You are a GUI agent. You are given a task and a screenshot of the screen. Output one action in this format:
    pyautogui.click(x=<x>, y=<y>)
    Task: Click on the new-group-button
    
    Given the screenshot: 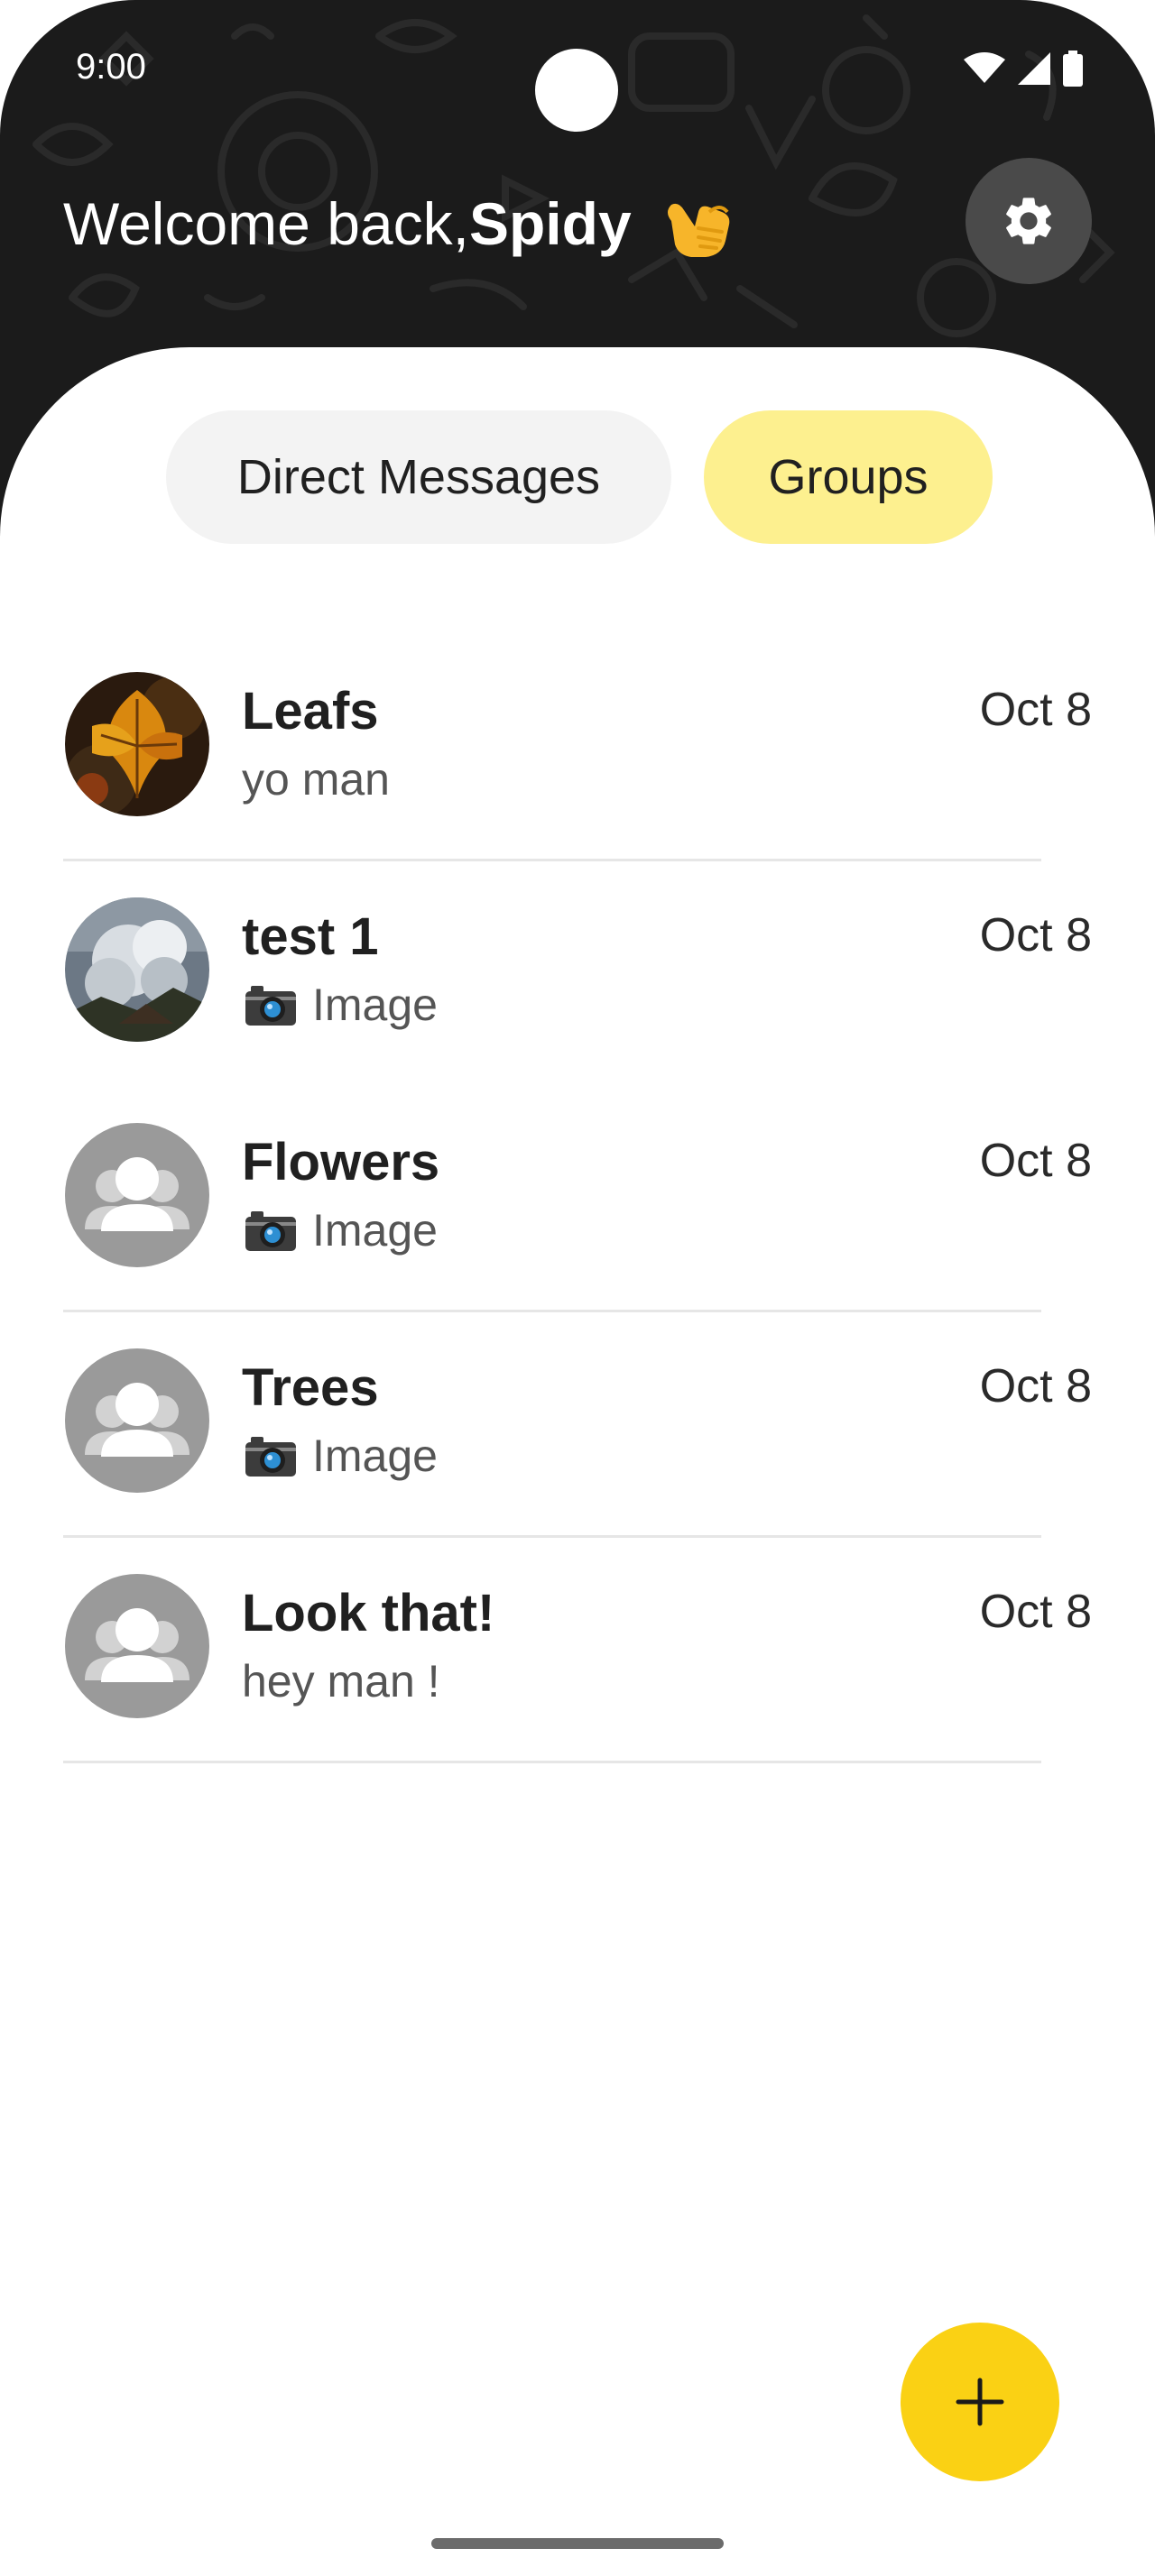 What is the action you would take?
    pyautogui.click(x=980, y=2402)
    